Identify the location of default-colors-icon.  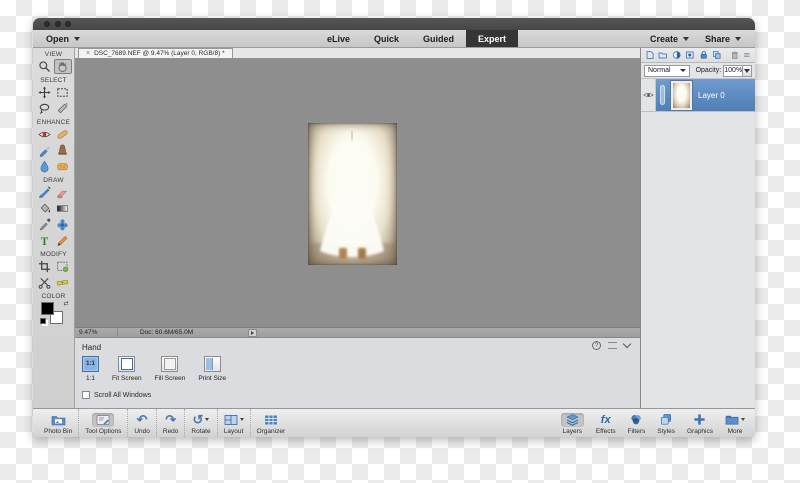
(42, 321).